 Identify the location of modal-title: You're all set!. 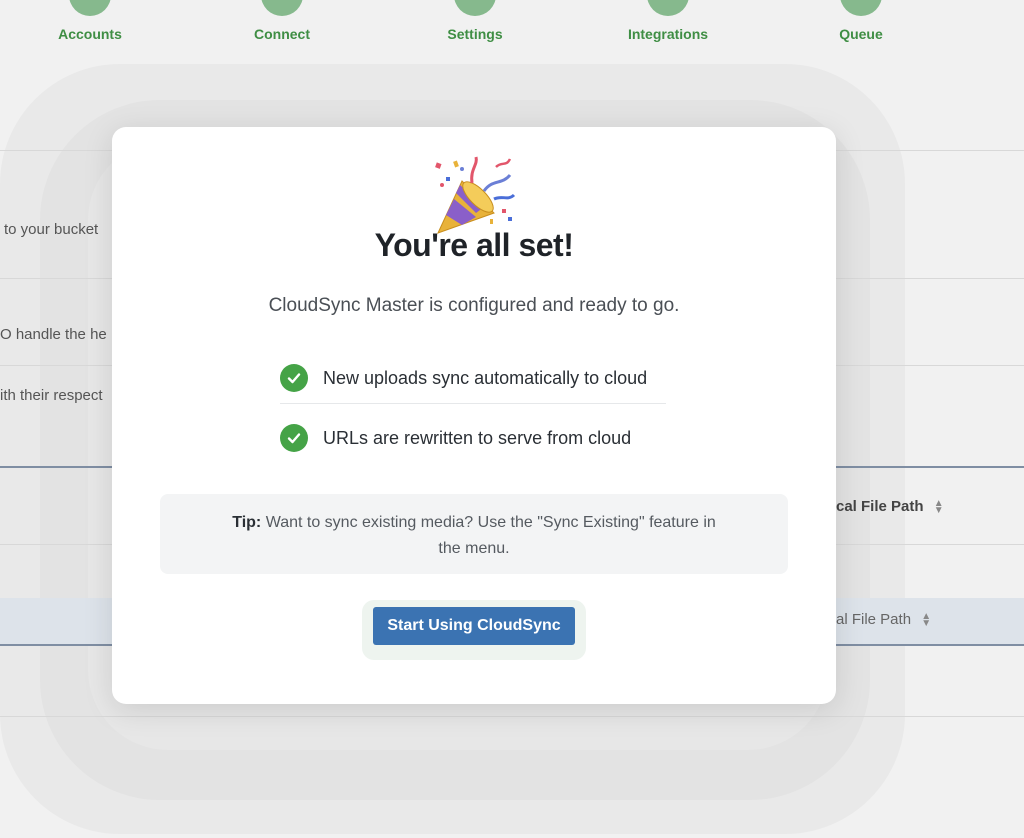
(474, 245).